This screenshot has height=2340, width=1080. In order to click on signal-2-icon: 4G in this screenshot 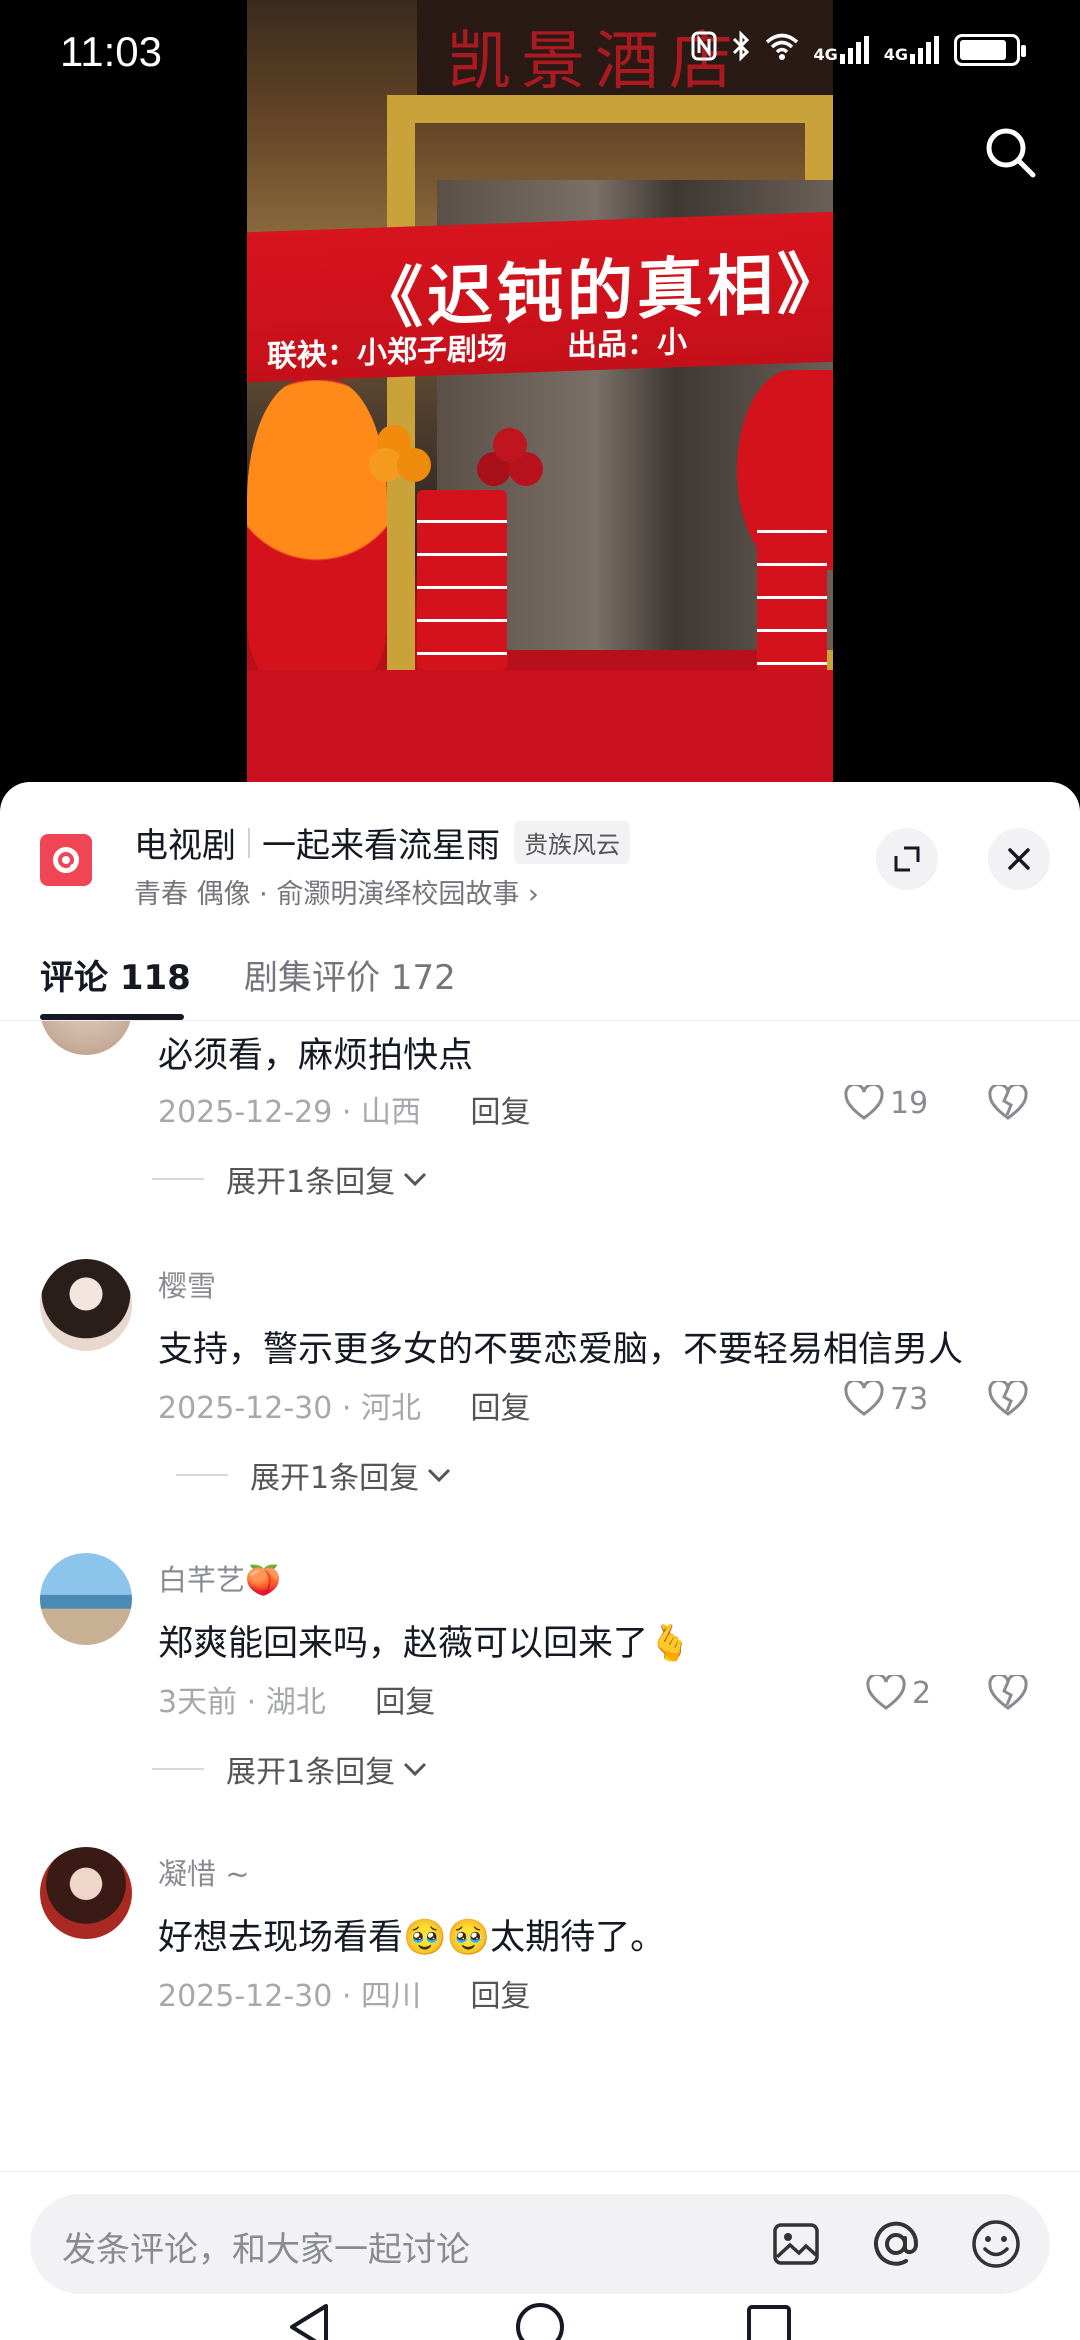, I will do `click(911, 49)`.